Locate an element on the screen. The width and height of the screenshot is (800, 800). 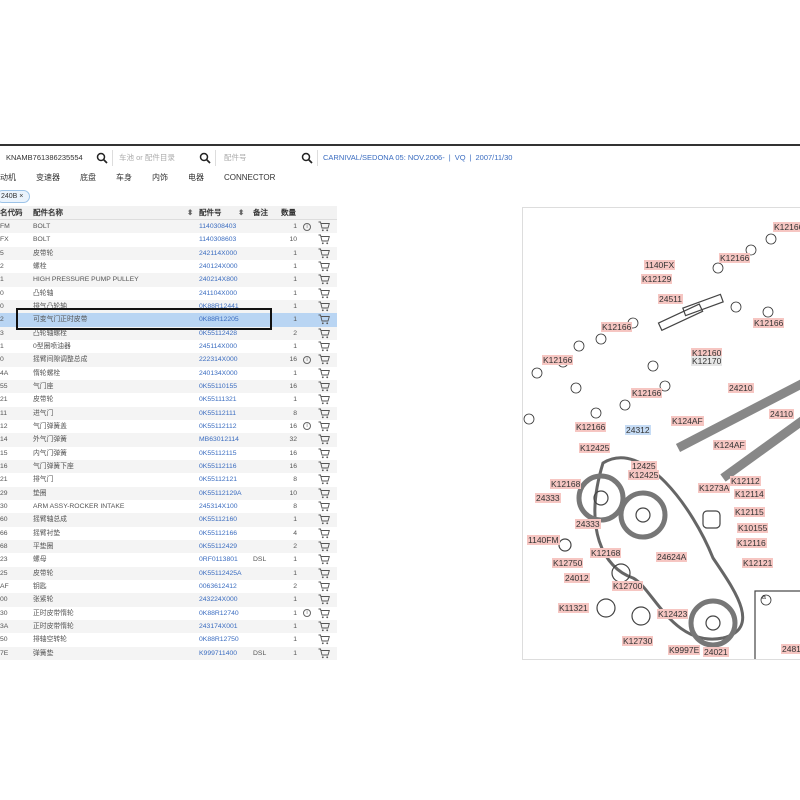
header-part-number: 配件号 is located at coordinates (210, 213).